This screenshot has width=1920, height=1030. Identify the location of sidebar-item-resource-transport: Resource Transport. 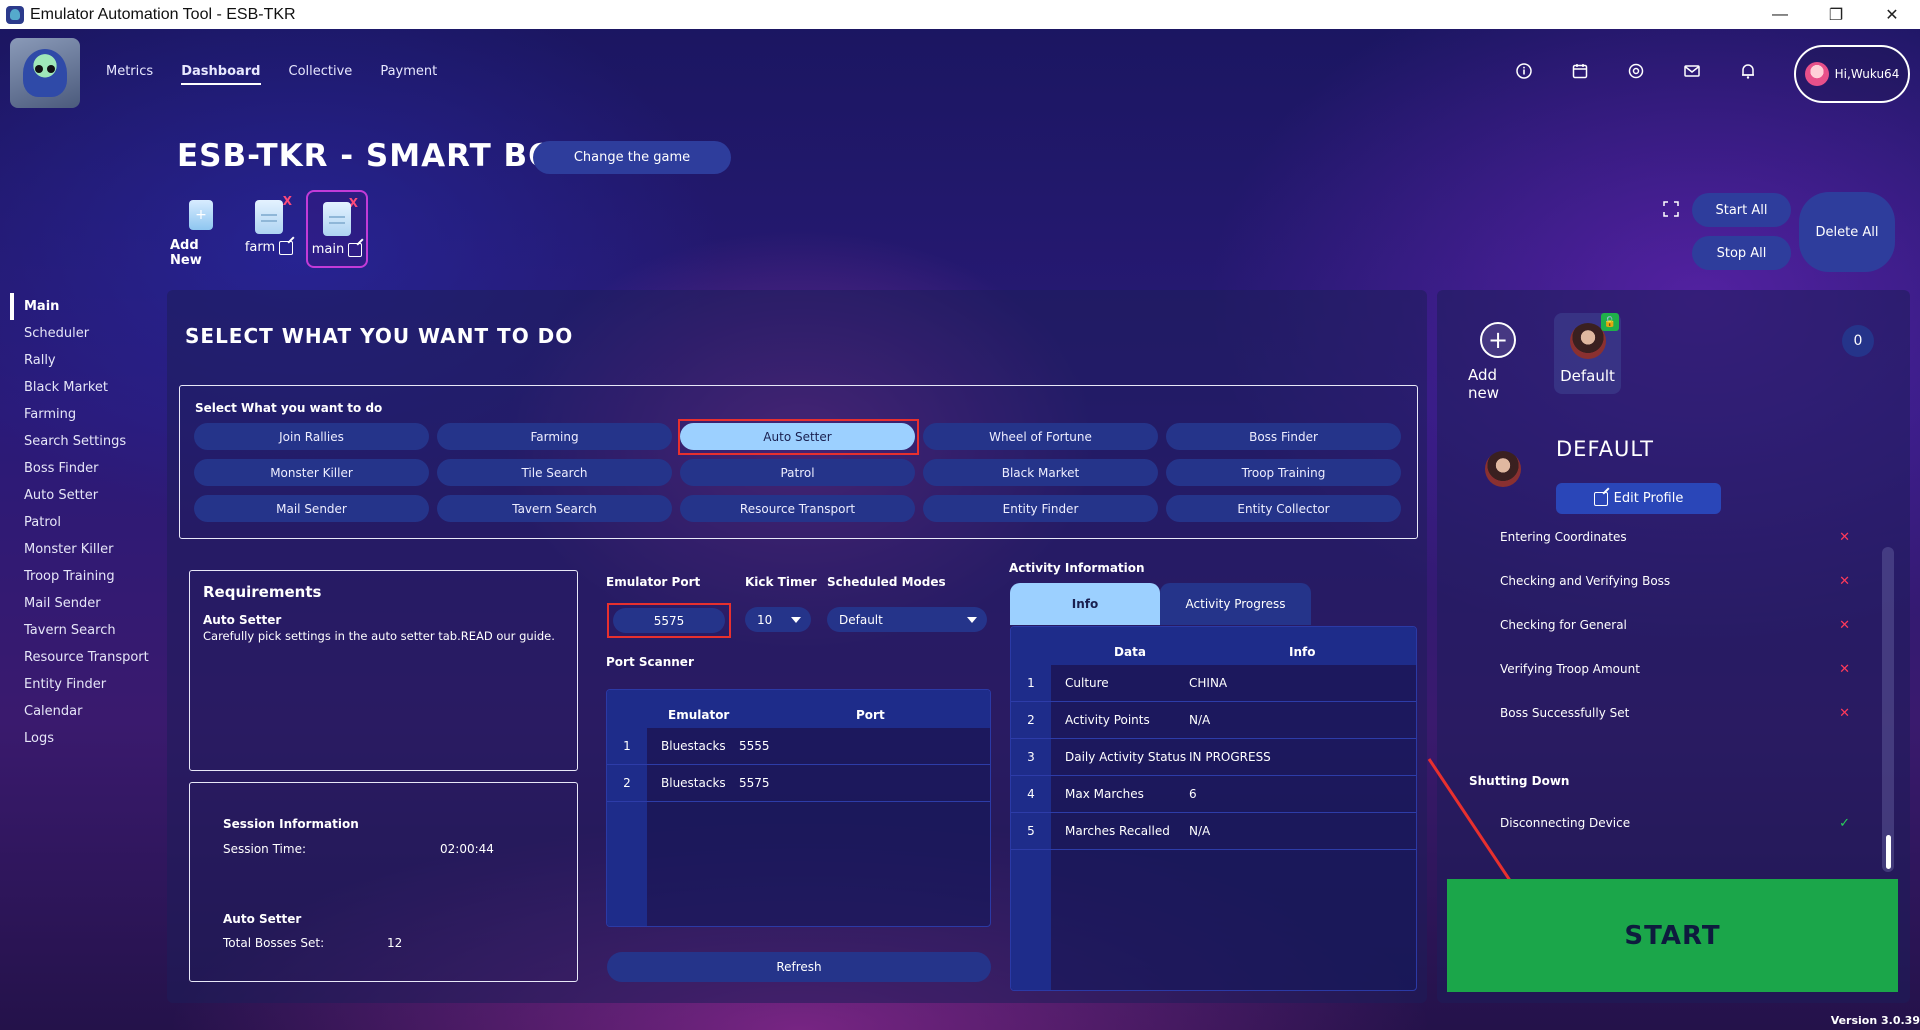
(90, 657).